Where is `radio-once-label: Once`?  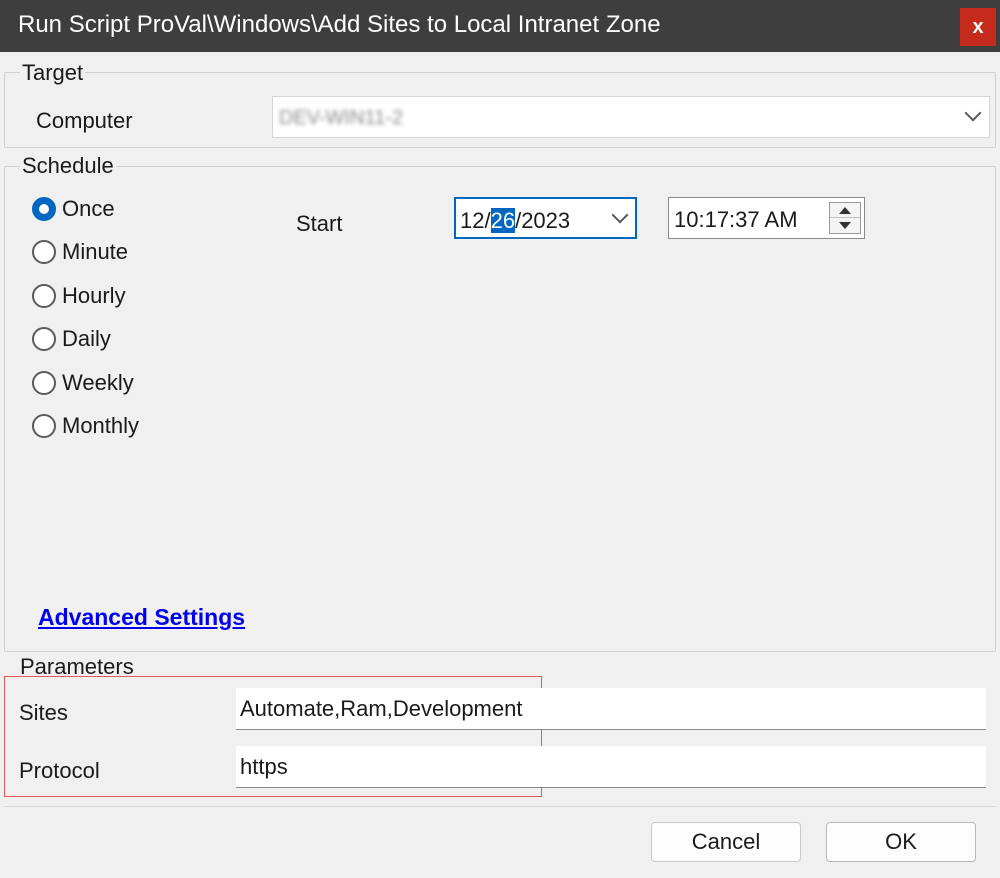 radio-once-label: Once is located at coordinates (88, 208).